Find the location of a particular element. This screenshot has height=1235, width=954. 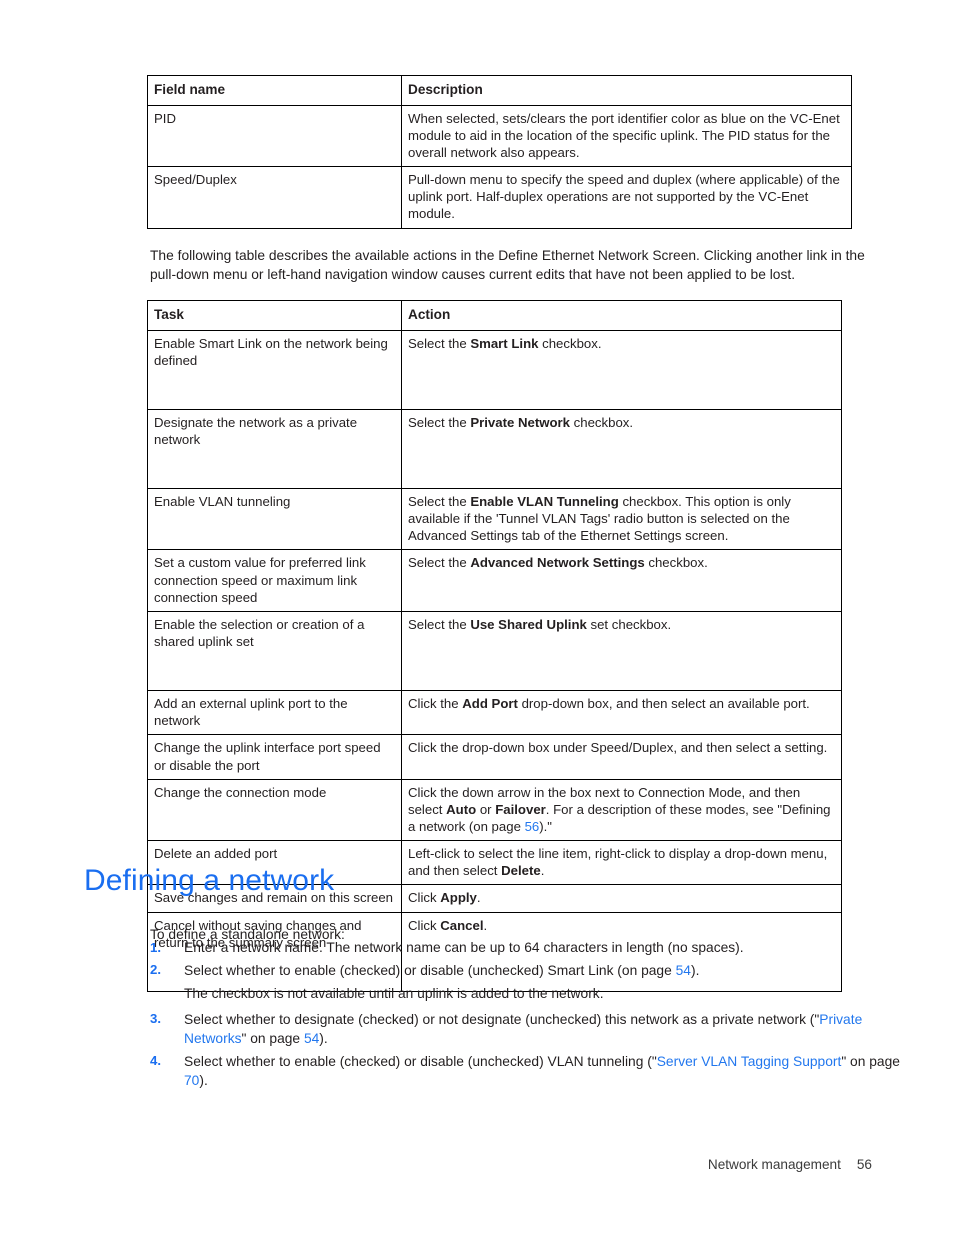

action-emphasis-auto: Auto is located at coordinates (461, 809).